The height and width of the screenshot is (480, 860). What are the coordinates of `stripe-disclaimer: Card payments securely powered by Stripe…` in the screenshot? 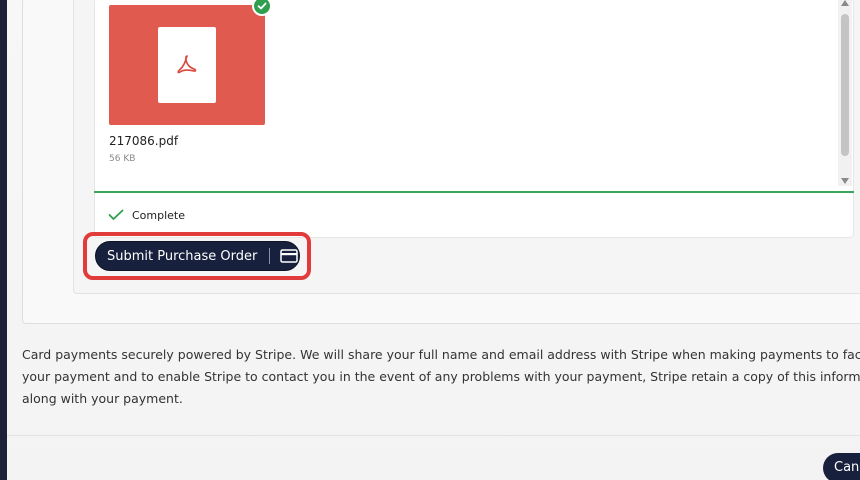 It's located at (441, 377).